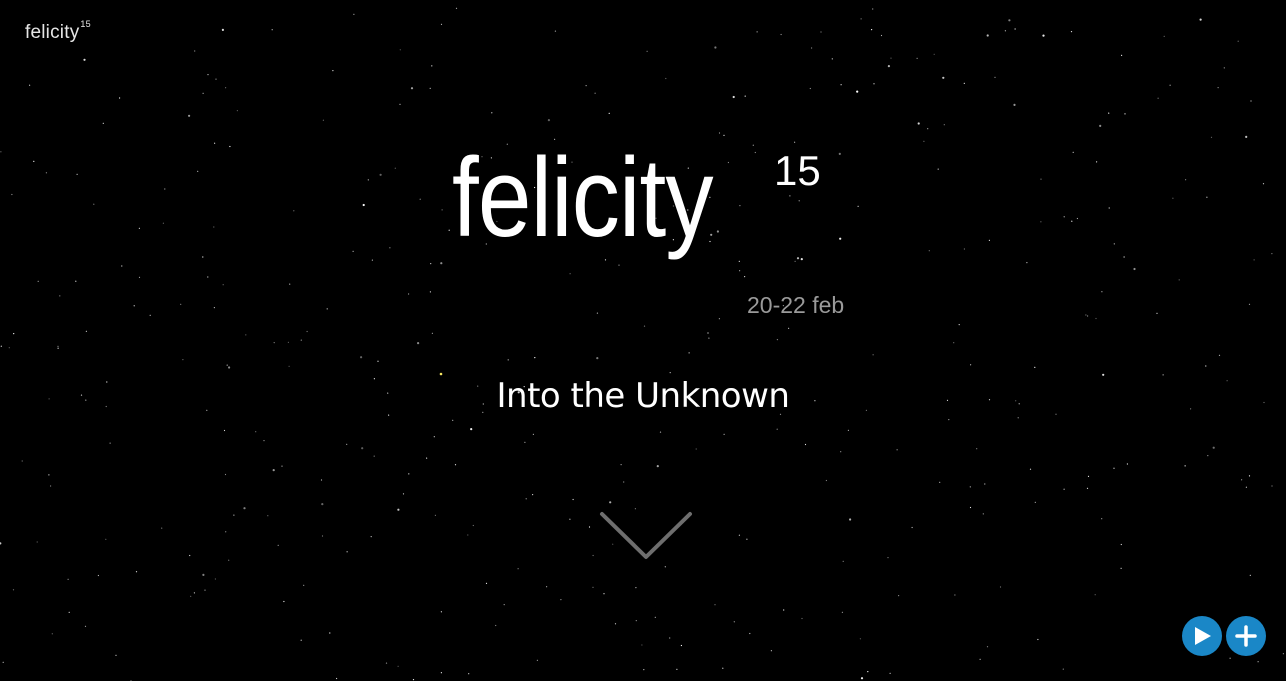 The image size is (1286, 681). I want to click on scroll-down-button, so click(646, 536).